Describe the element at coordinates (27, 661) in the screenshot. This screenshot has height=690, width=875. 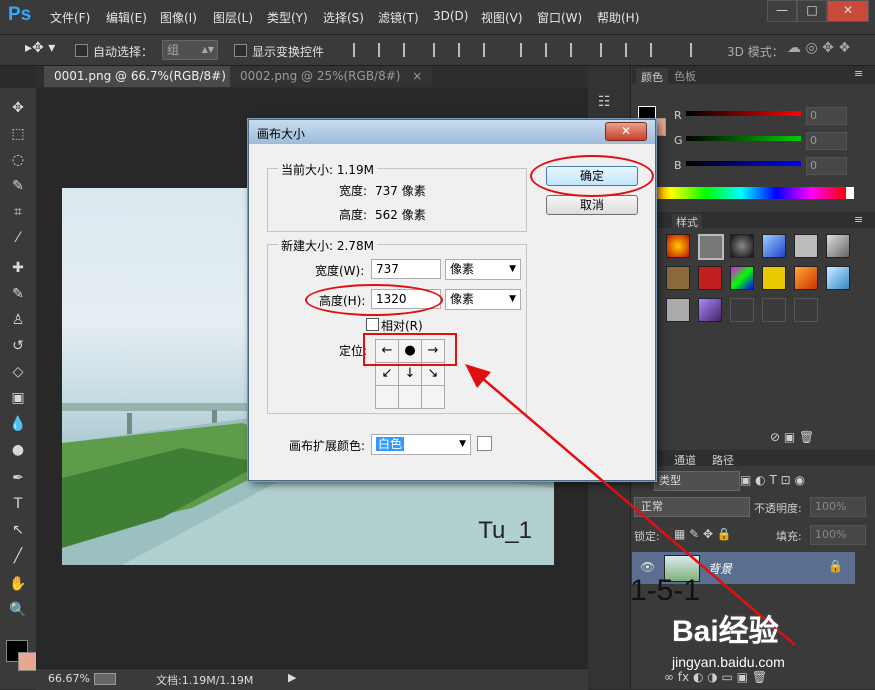
I see `background-color-swatch` at that location.